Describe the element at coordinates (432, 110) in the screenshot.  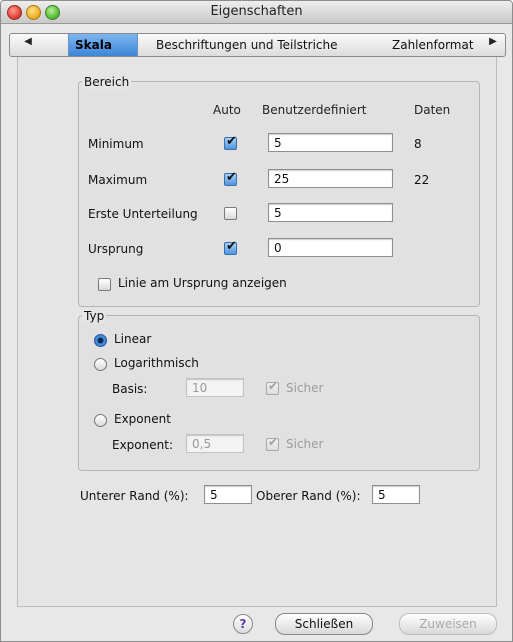
I see `data-column-header: Daten` at that location.